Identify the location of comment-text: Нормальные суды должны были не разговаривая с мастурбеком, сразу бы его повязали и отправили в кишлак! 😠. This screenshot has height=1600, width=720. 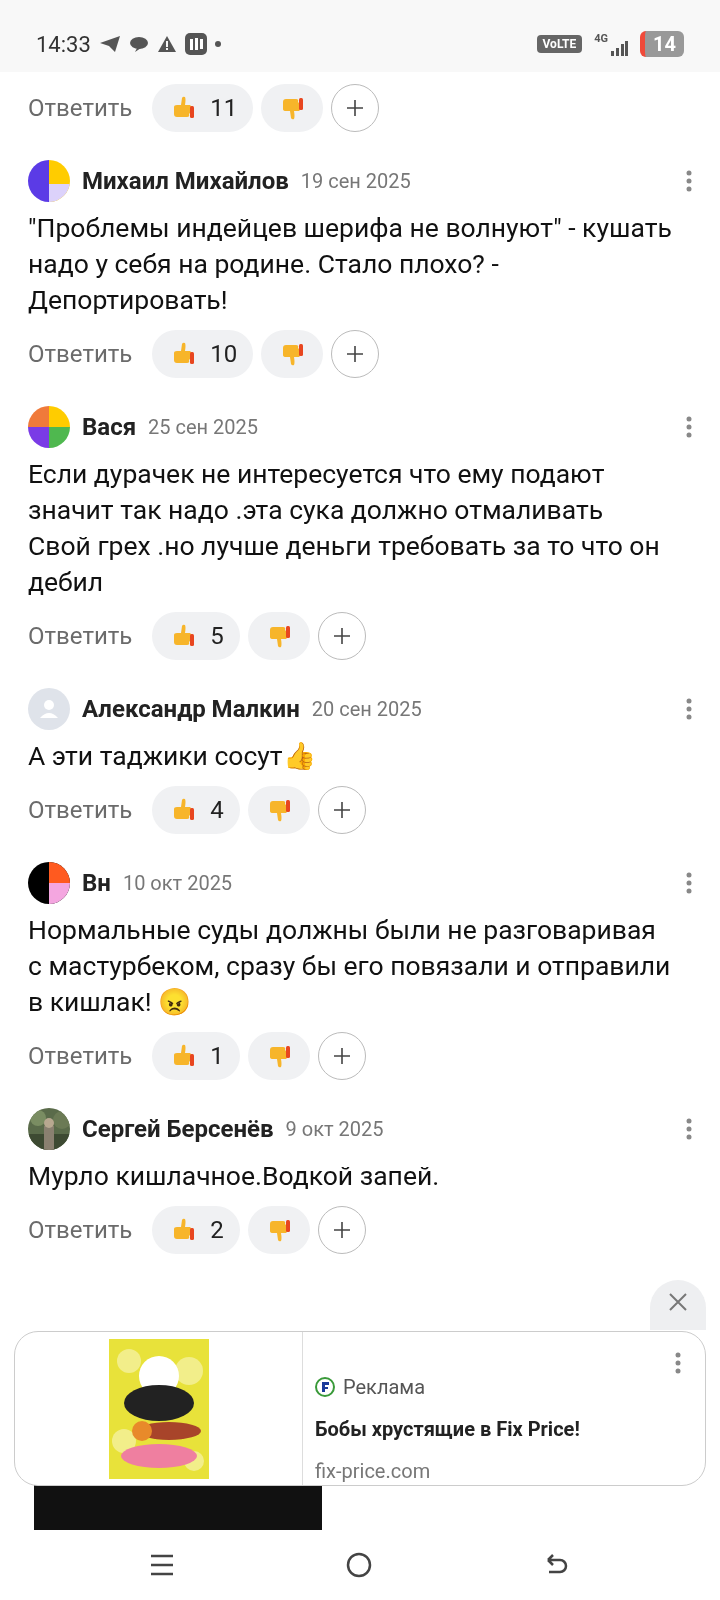
(350, 966).